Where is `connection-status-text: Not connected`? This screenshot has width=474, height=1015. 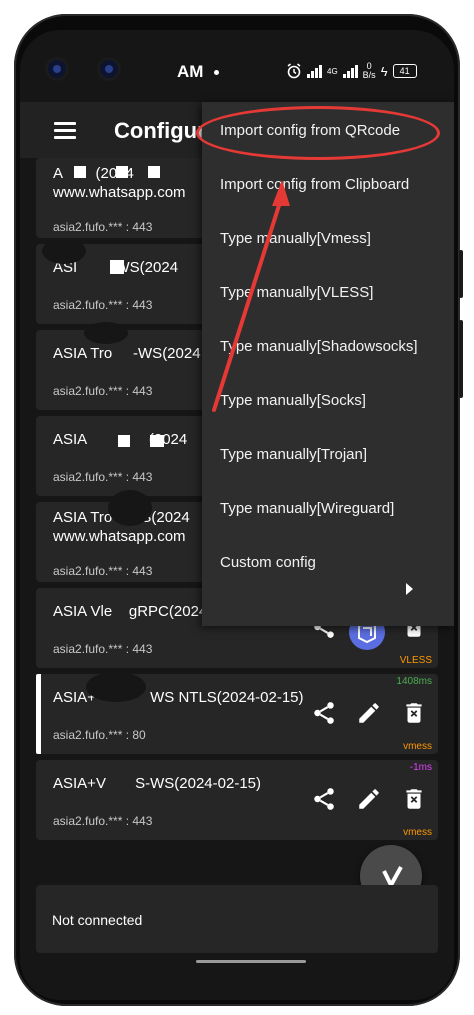
connection-status-text: Not connected is located at coordinates (97, 920).